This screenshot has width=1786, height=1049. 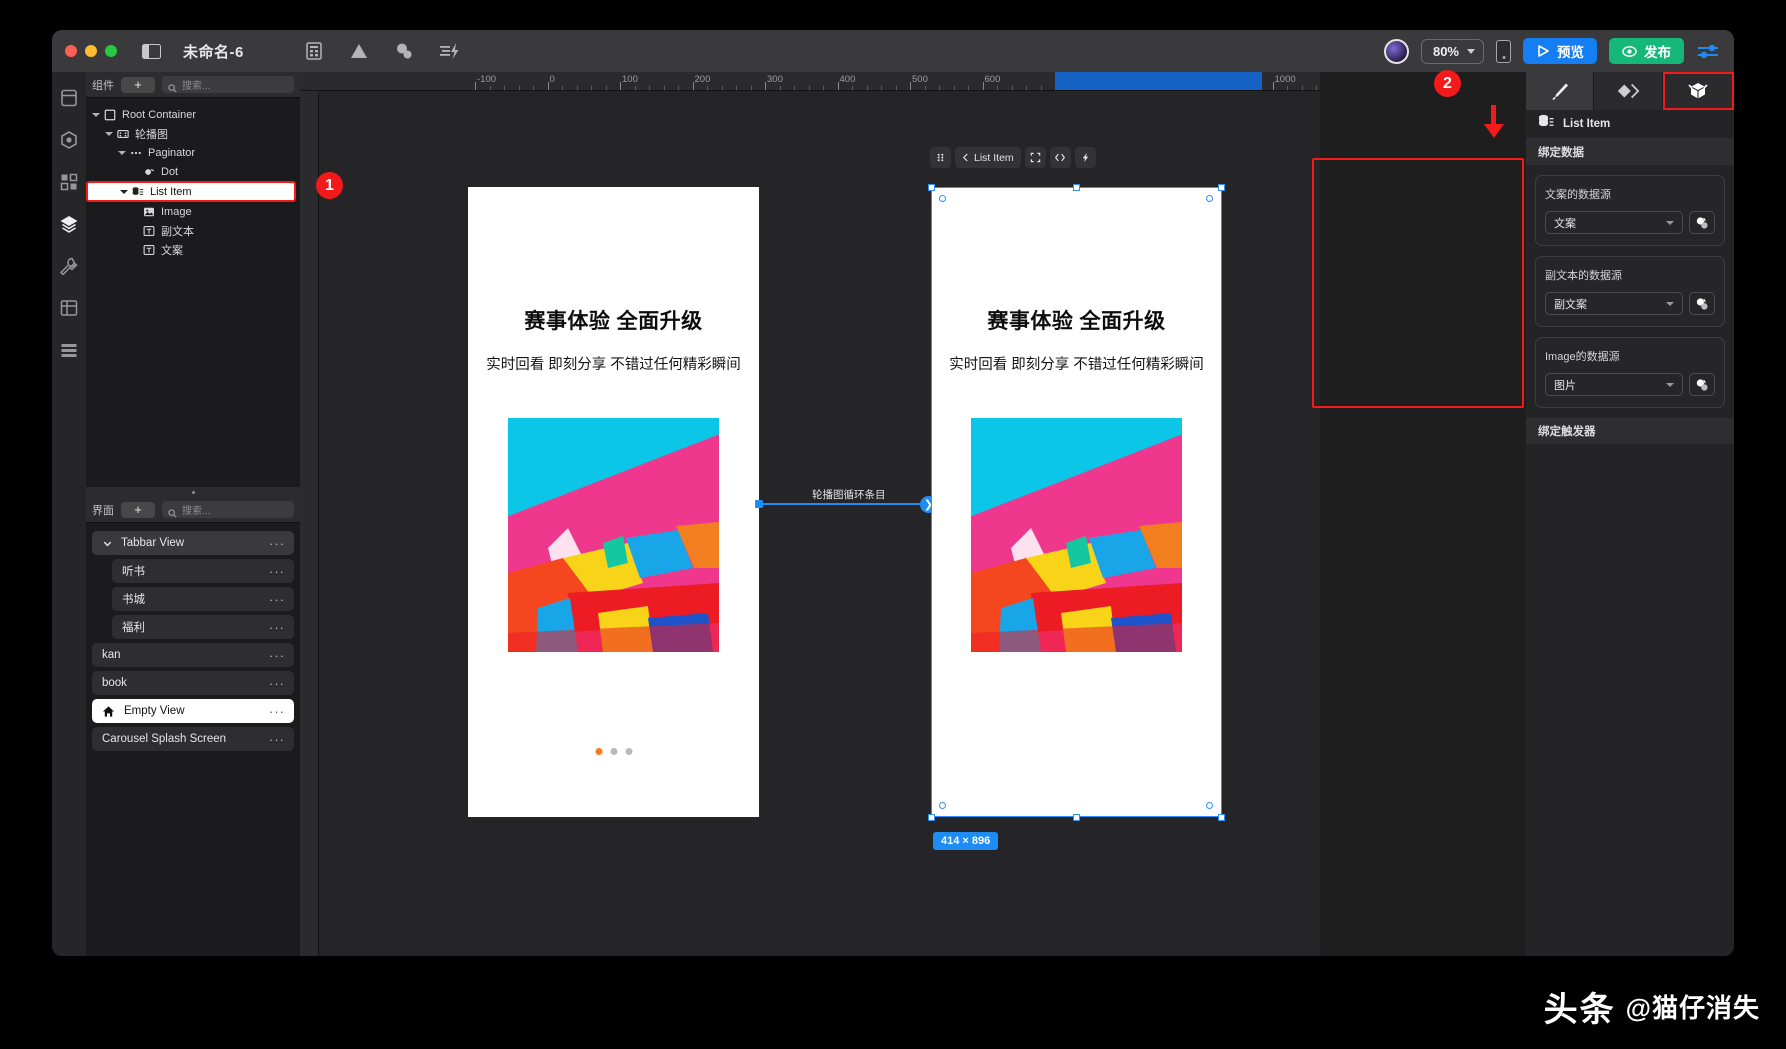 What do you see at coordinates (203, 599) in the screenshot?
I see `interface-list-item: 书城 ···` at bounding box center [203, 599].